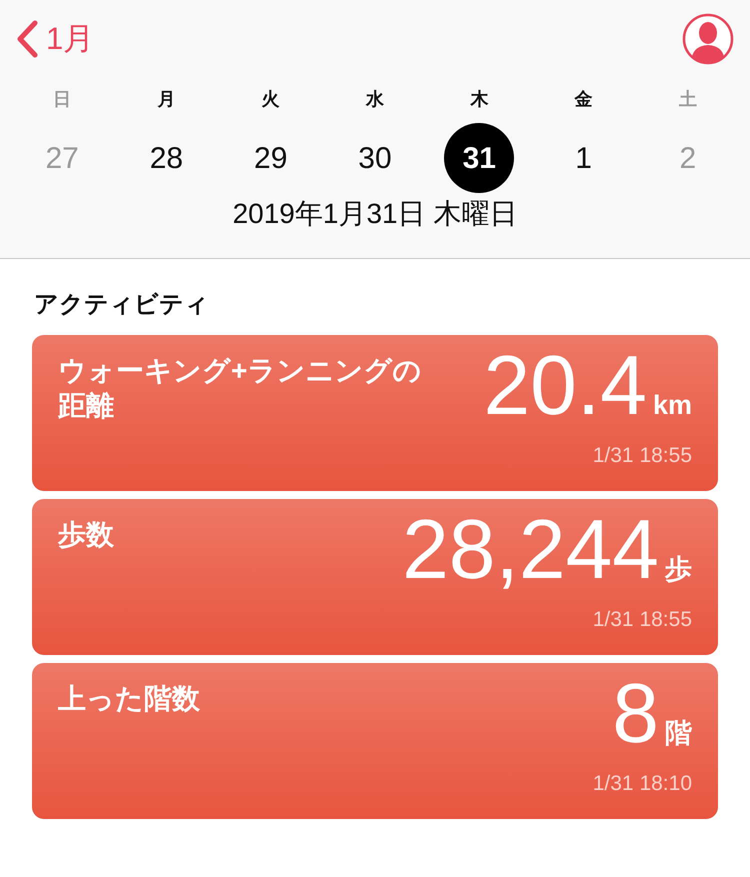 The image size is (750, 877). What do you see at coordinates (166, 99) in the screenshot?
I see `weekday-label: 月` at bounding box center [166, 99].